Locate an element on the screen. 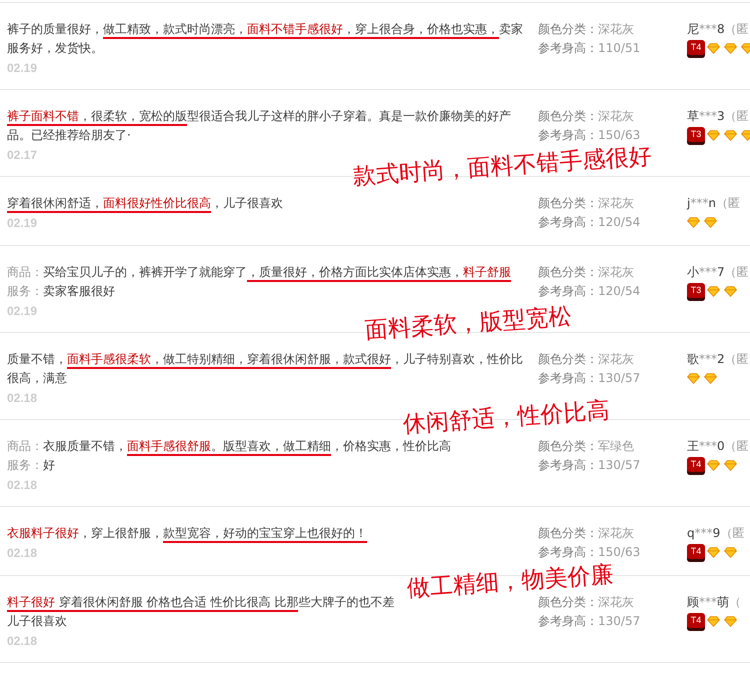 The height and width of the screenshot is (692, 750). annotation-text: 休闲舒适，性价比高 is located at coordinates (506, 418).